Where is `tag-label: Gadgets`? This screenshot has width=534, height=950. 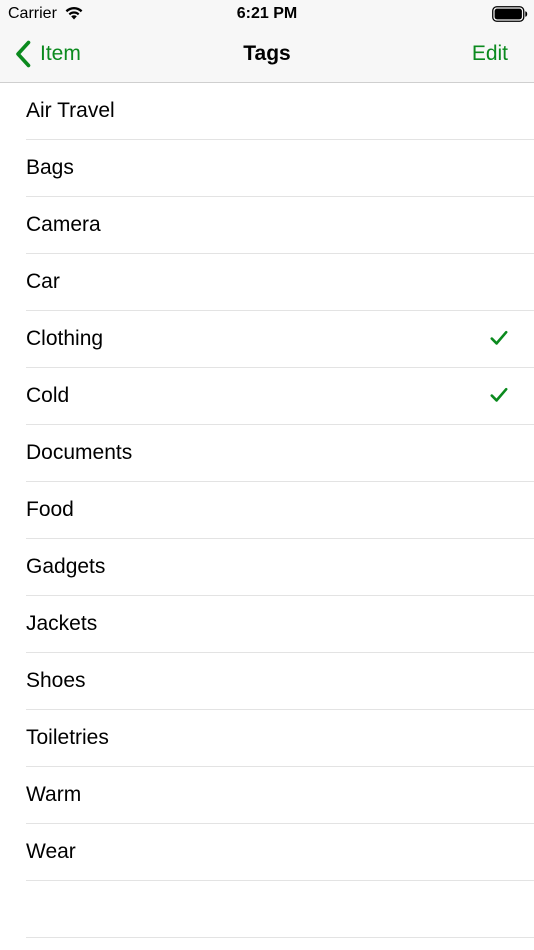 tag-label: Gadgets is located at coordinates (66, 566).